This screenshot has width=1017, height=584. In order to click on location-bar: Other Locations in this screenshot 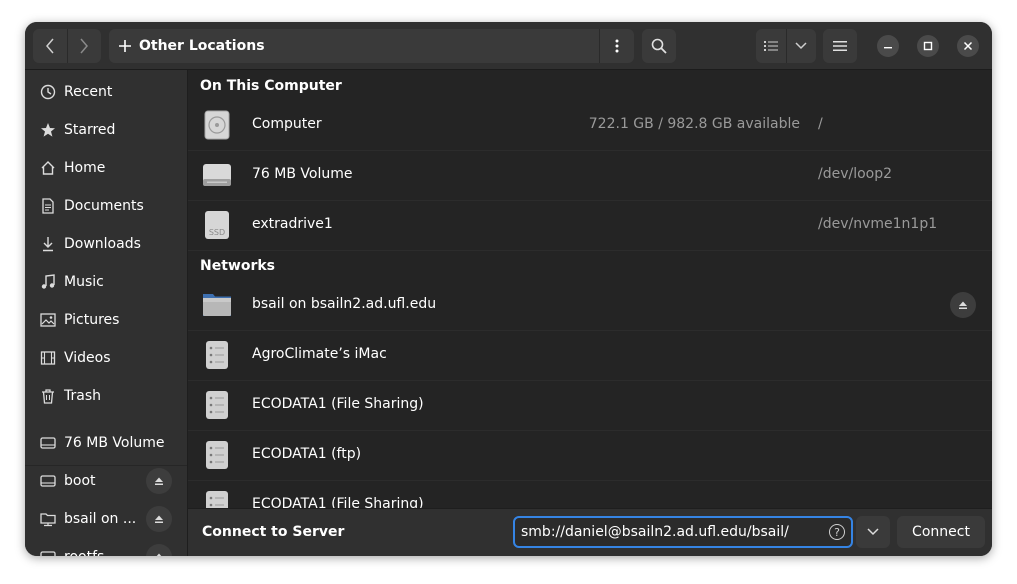, I will do `click(371, 46)`.